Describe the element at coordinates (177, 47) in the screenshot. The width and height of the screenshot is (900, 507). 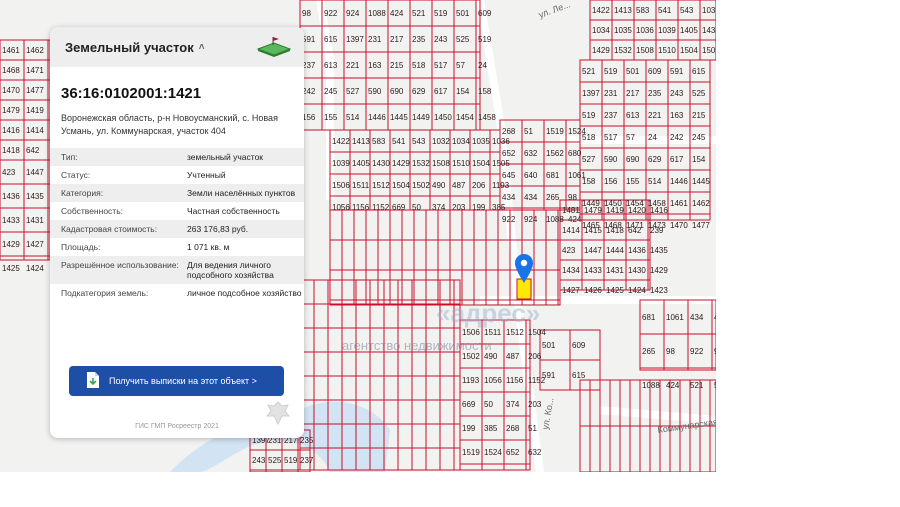
I see `card-header: Земельный участок ˄` at that location.